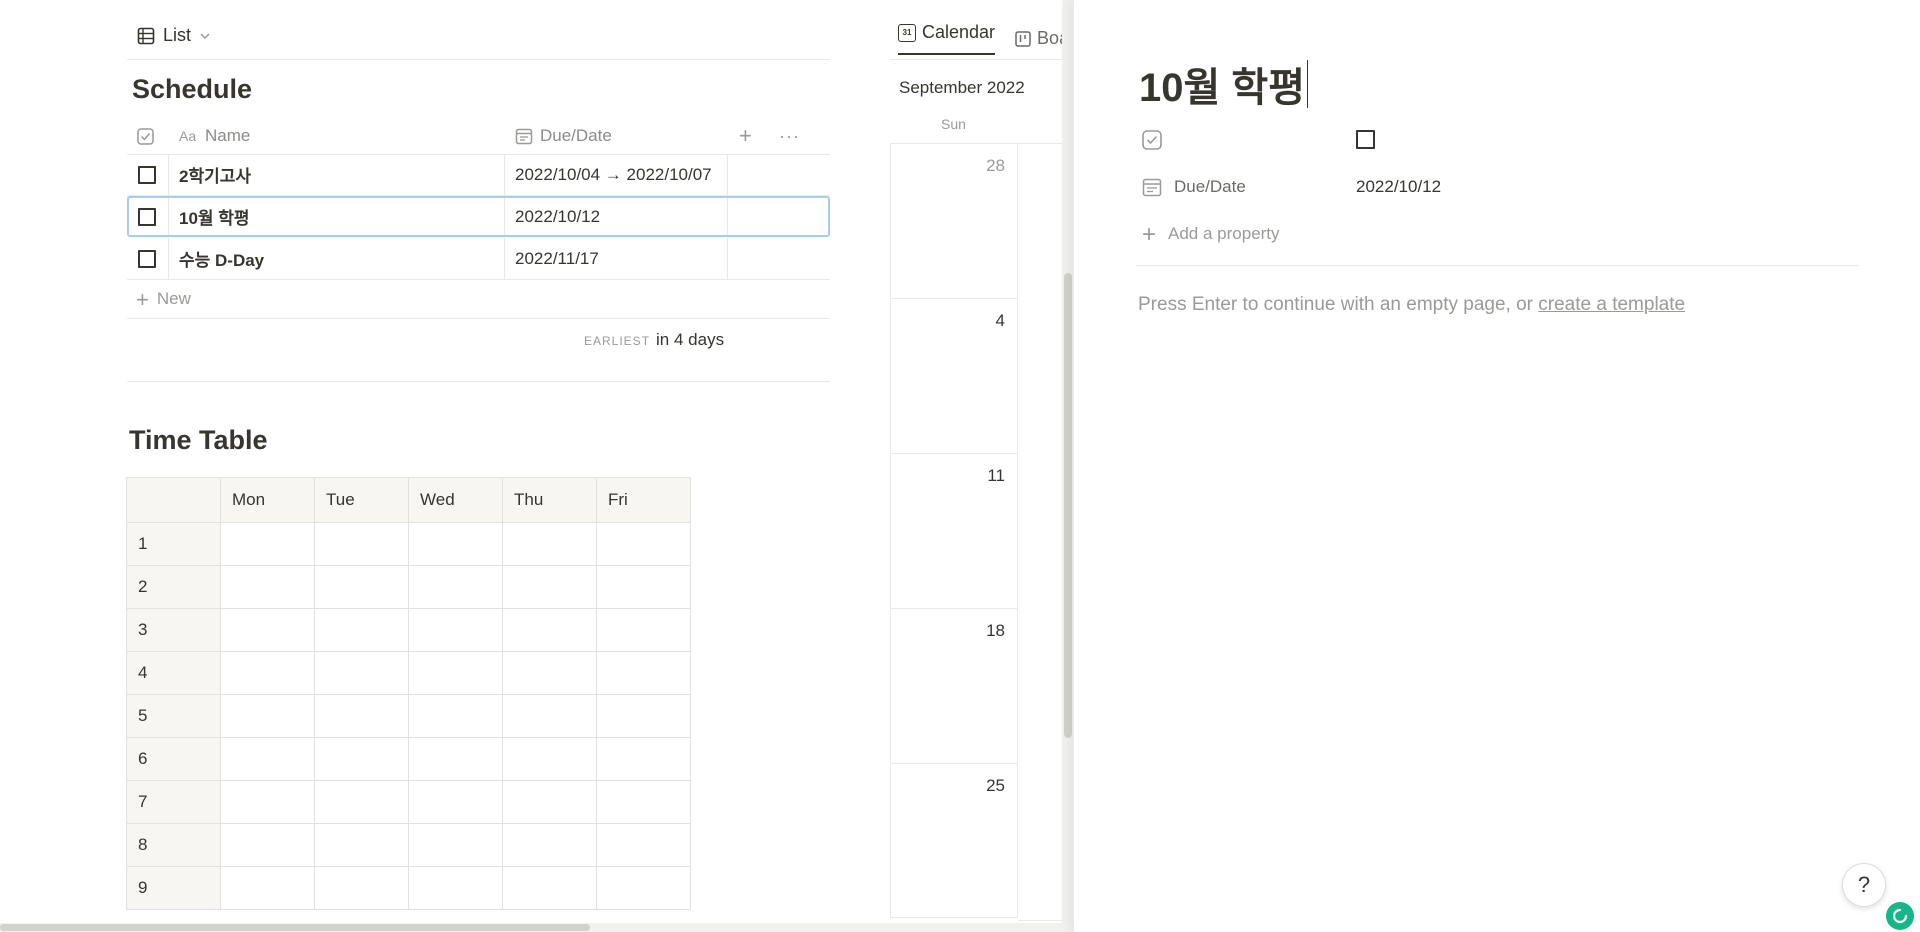  Describe the element at coordinates (214, 216) in the screenshot. I see `row-name: 10월 학평` at that location.